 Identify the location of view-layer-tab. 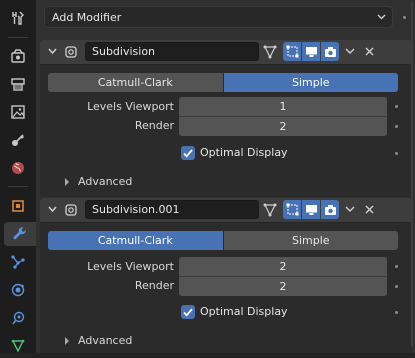
(18, 112).